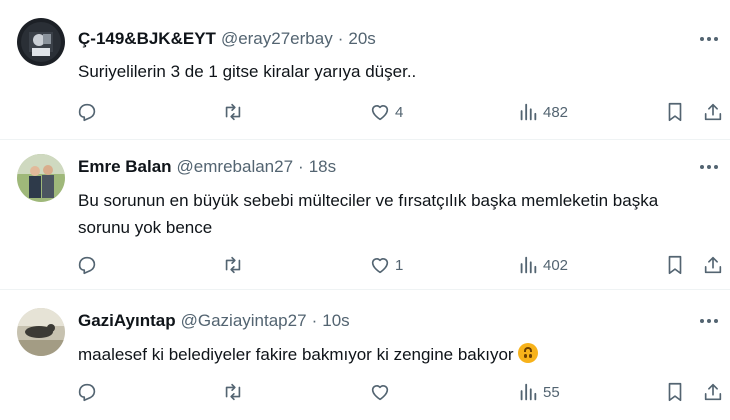  Describe the element at coordinates (125, 167) in the screenshot. I see `display-name: Emre Balan` at that location.